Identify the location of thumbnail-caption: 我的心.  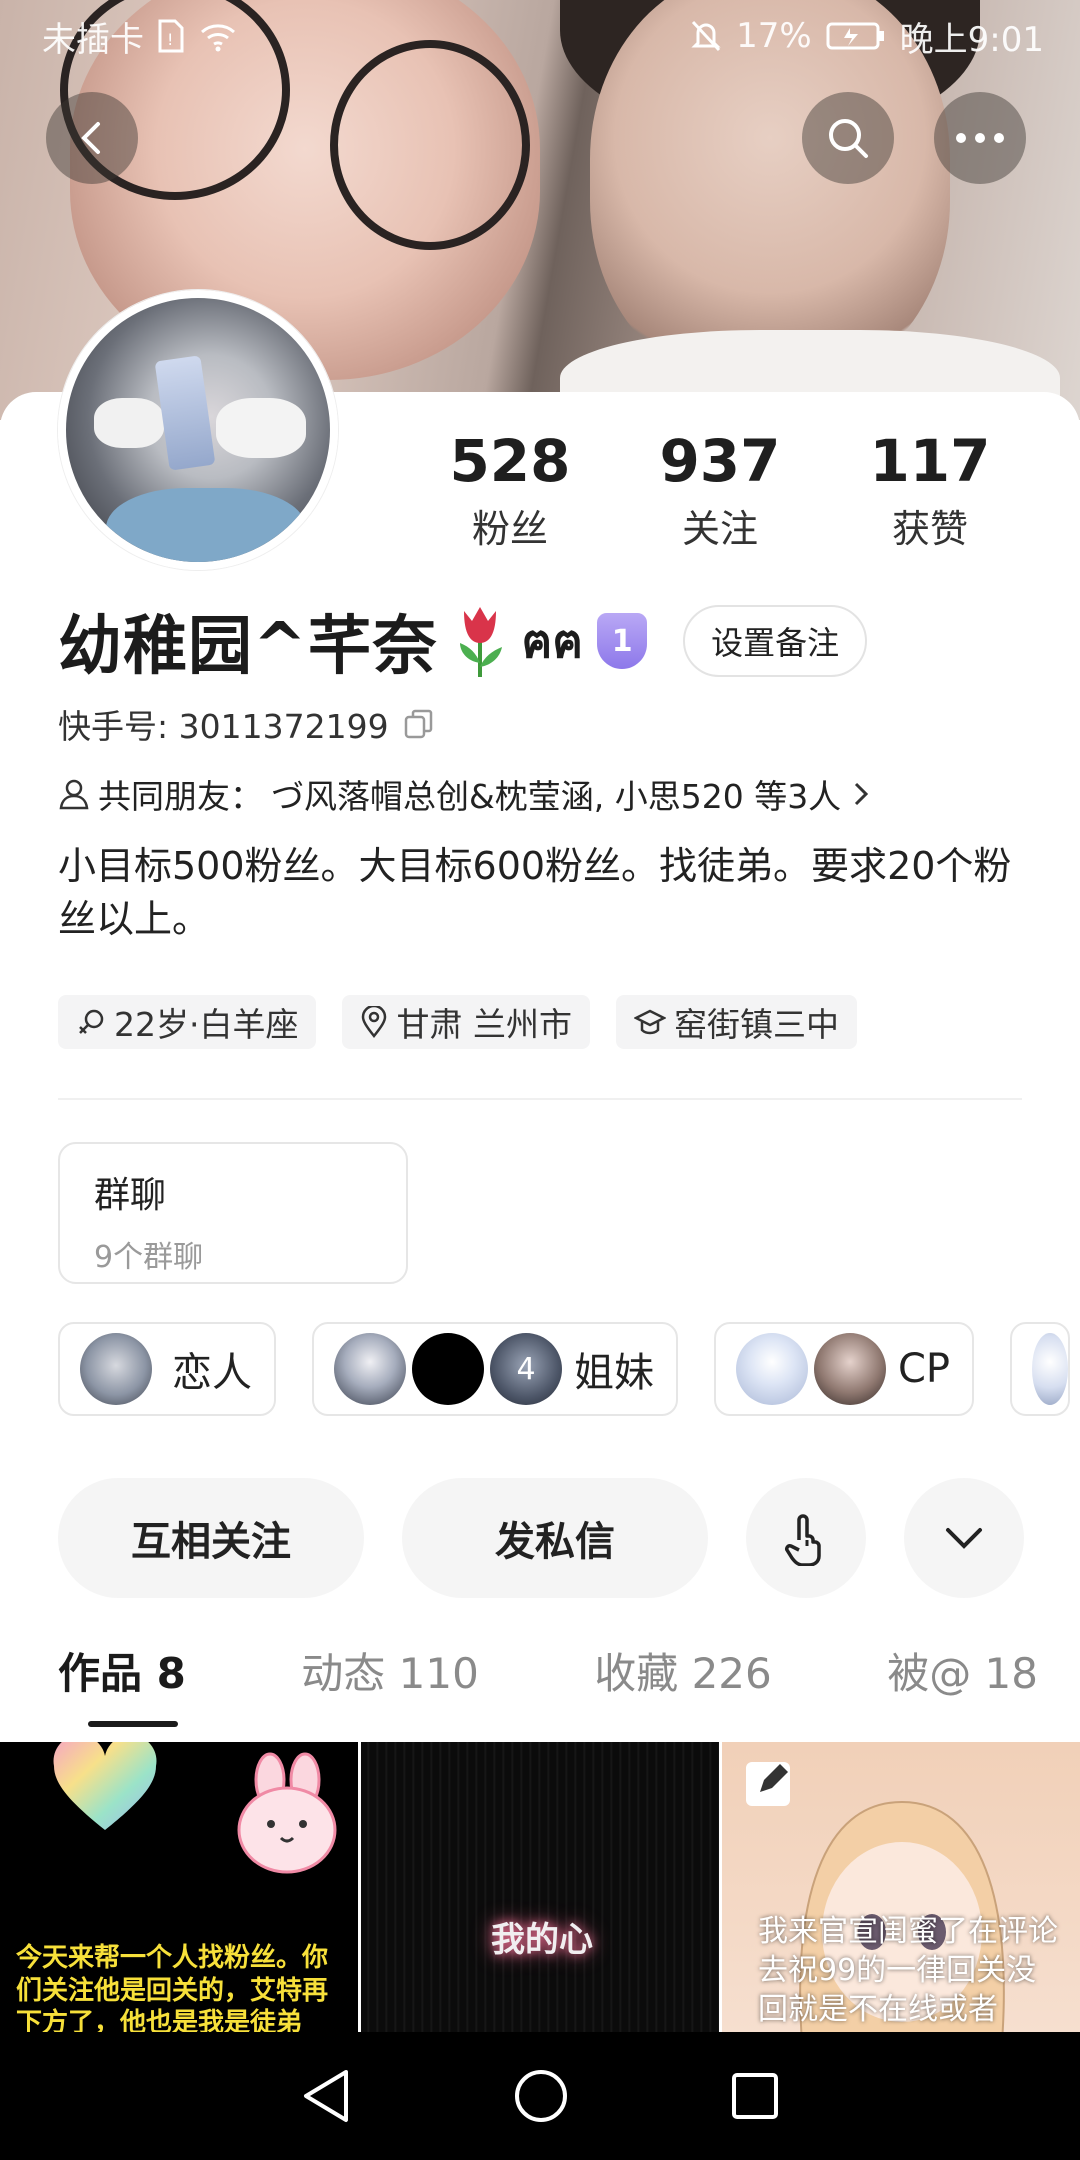
(542, 1940).